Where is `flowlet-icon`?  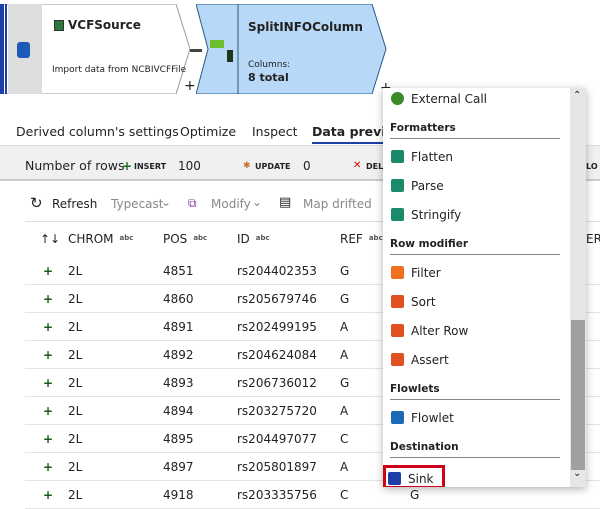 flowlet-icon is located at coordinates (397, 417).